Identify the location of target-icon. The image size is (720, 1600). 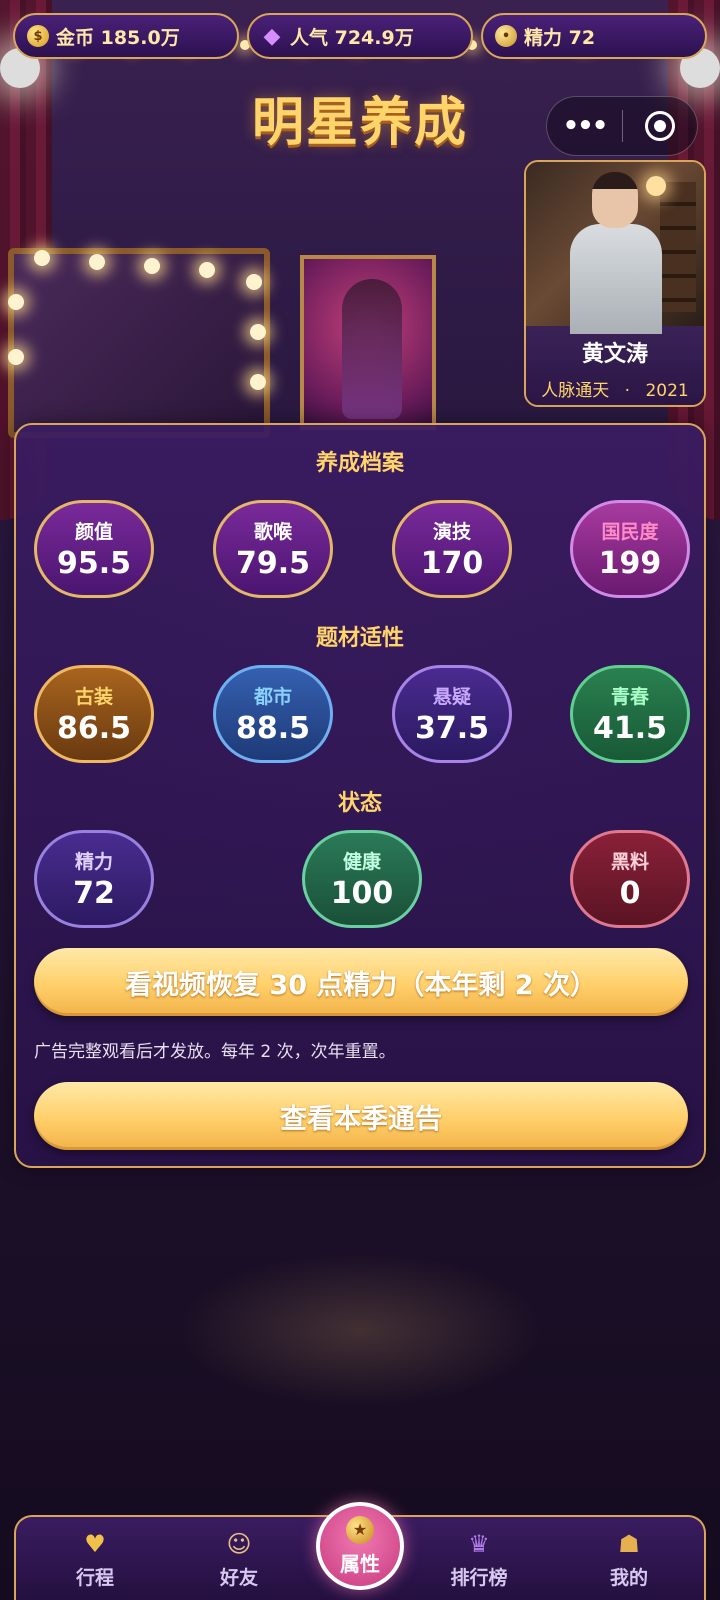
(659, 126).